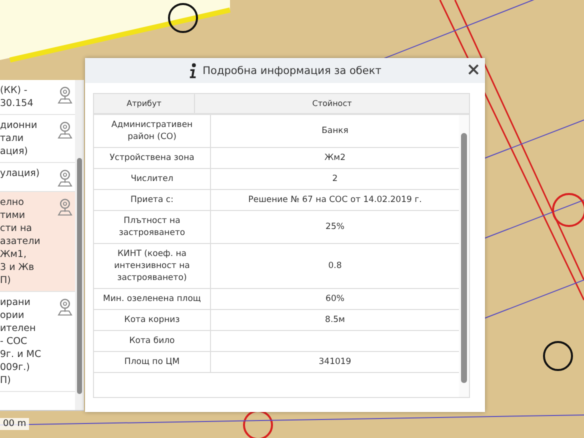 Image resolution: width=584 pixels, height=438 pixels. What do you see at coordinates (152, 200) in the screenshot?
I see `attribute-cell: Приета с:` at bounding box center [152, 200].